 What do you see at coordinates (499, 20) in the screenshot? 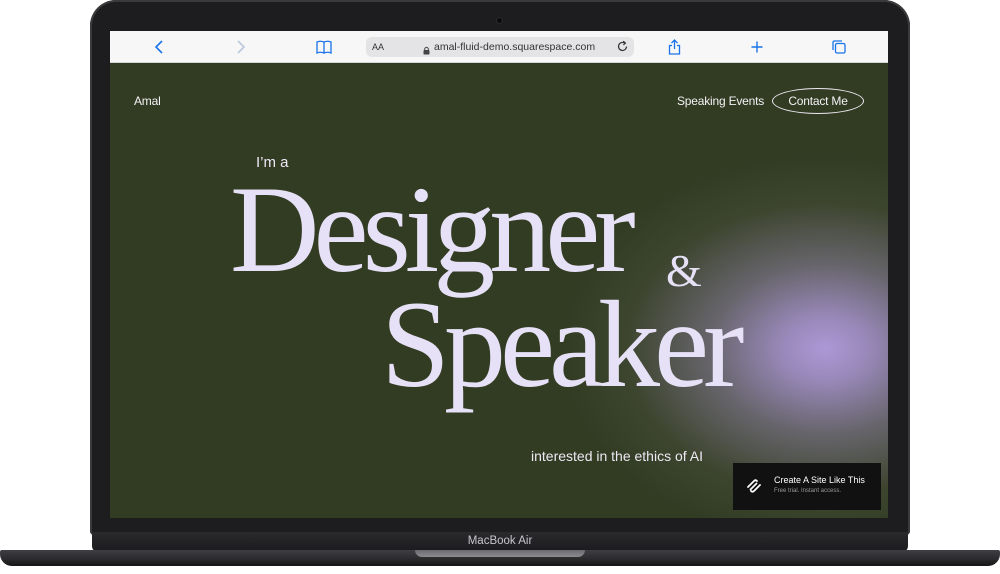
I see `camera-icon` at bounding box center [499, 20].